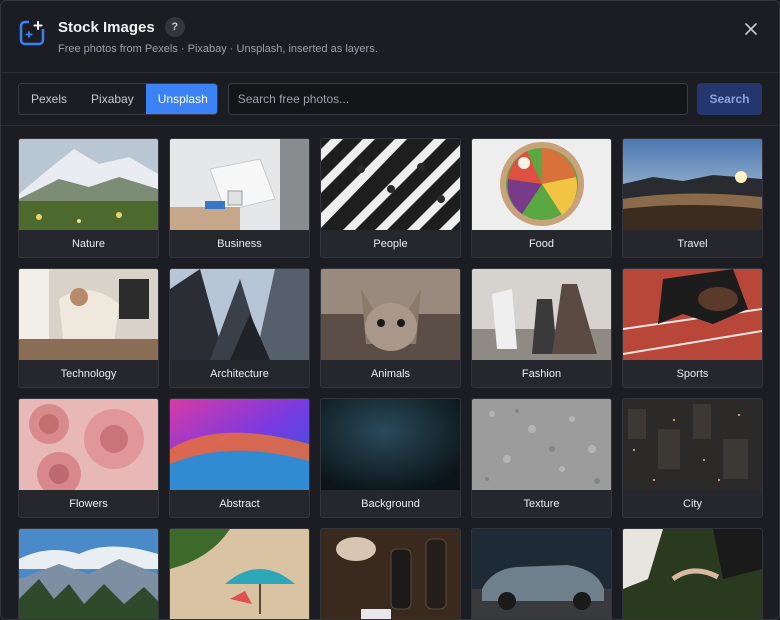 This screenshot has width=780, height=620. What do you see at coordinates (541, 184) in the screenshot?
I see `food-thumbnail` at bounding box center [541, 184].